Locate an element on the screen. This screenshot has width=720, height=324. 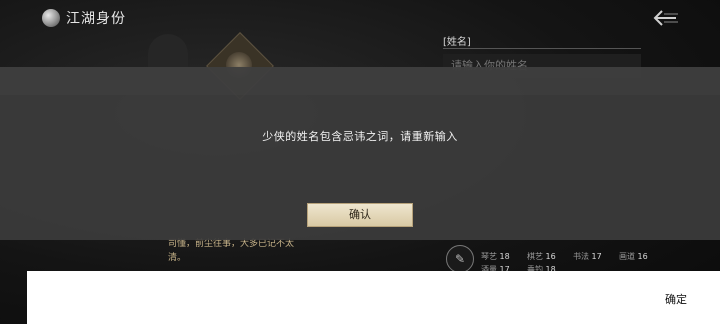
name-label: [姓名] is located at coordinates (457, 42).